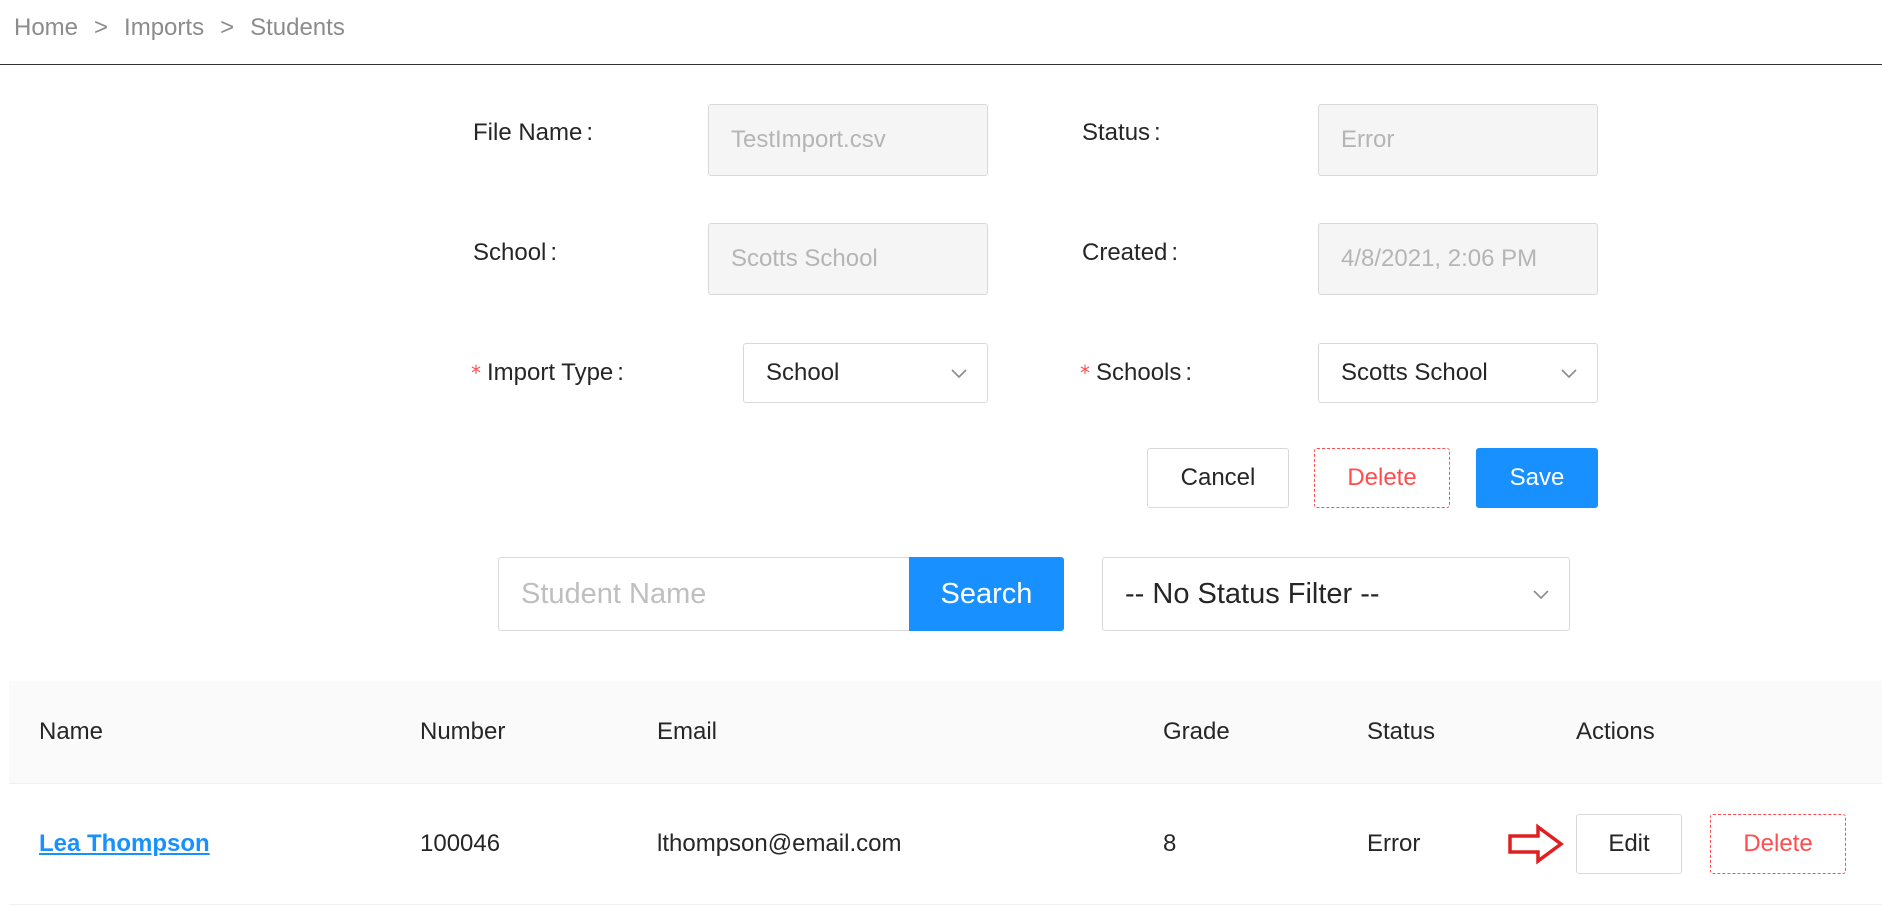  What do you see at coordinates (1615, 731) in the screenshot?
I see `column-header-actions: Actions` at bounding box center [1615, 731].